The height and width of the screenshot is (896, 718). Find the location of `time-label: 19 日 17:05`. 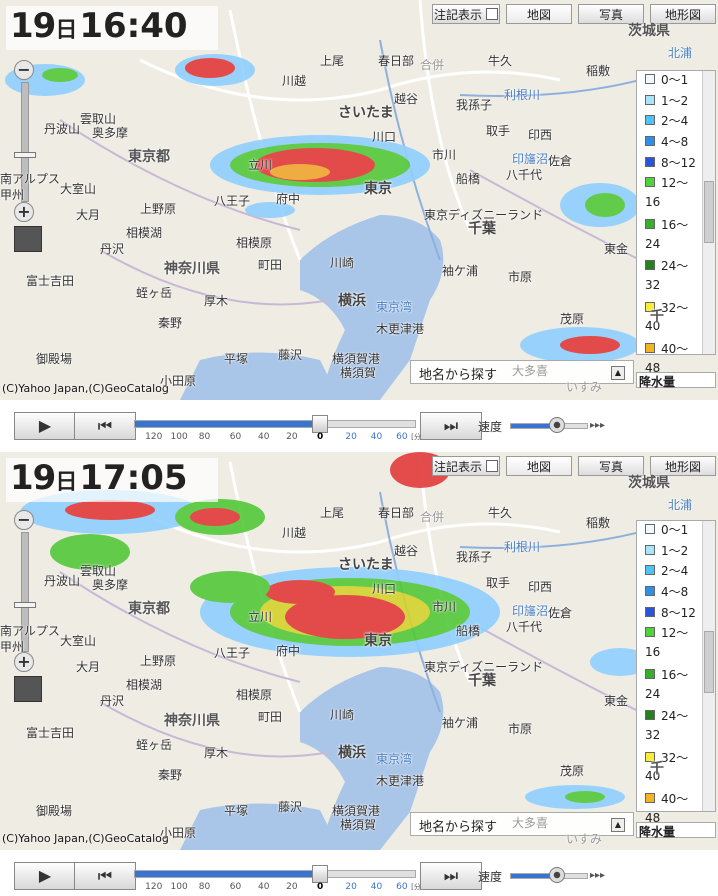

time-label: 19 日 17:05 is located at coordinates (112, 480).